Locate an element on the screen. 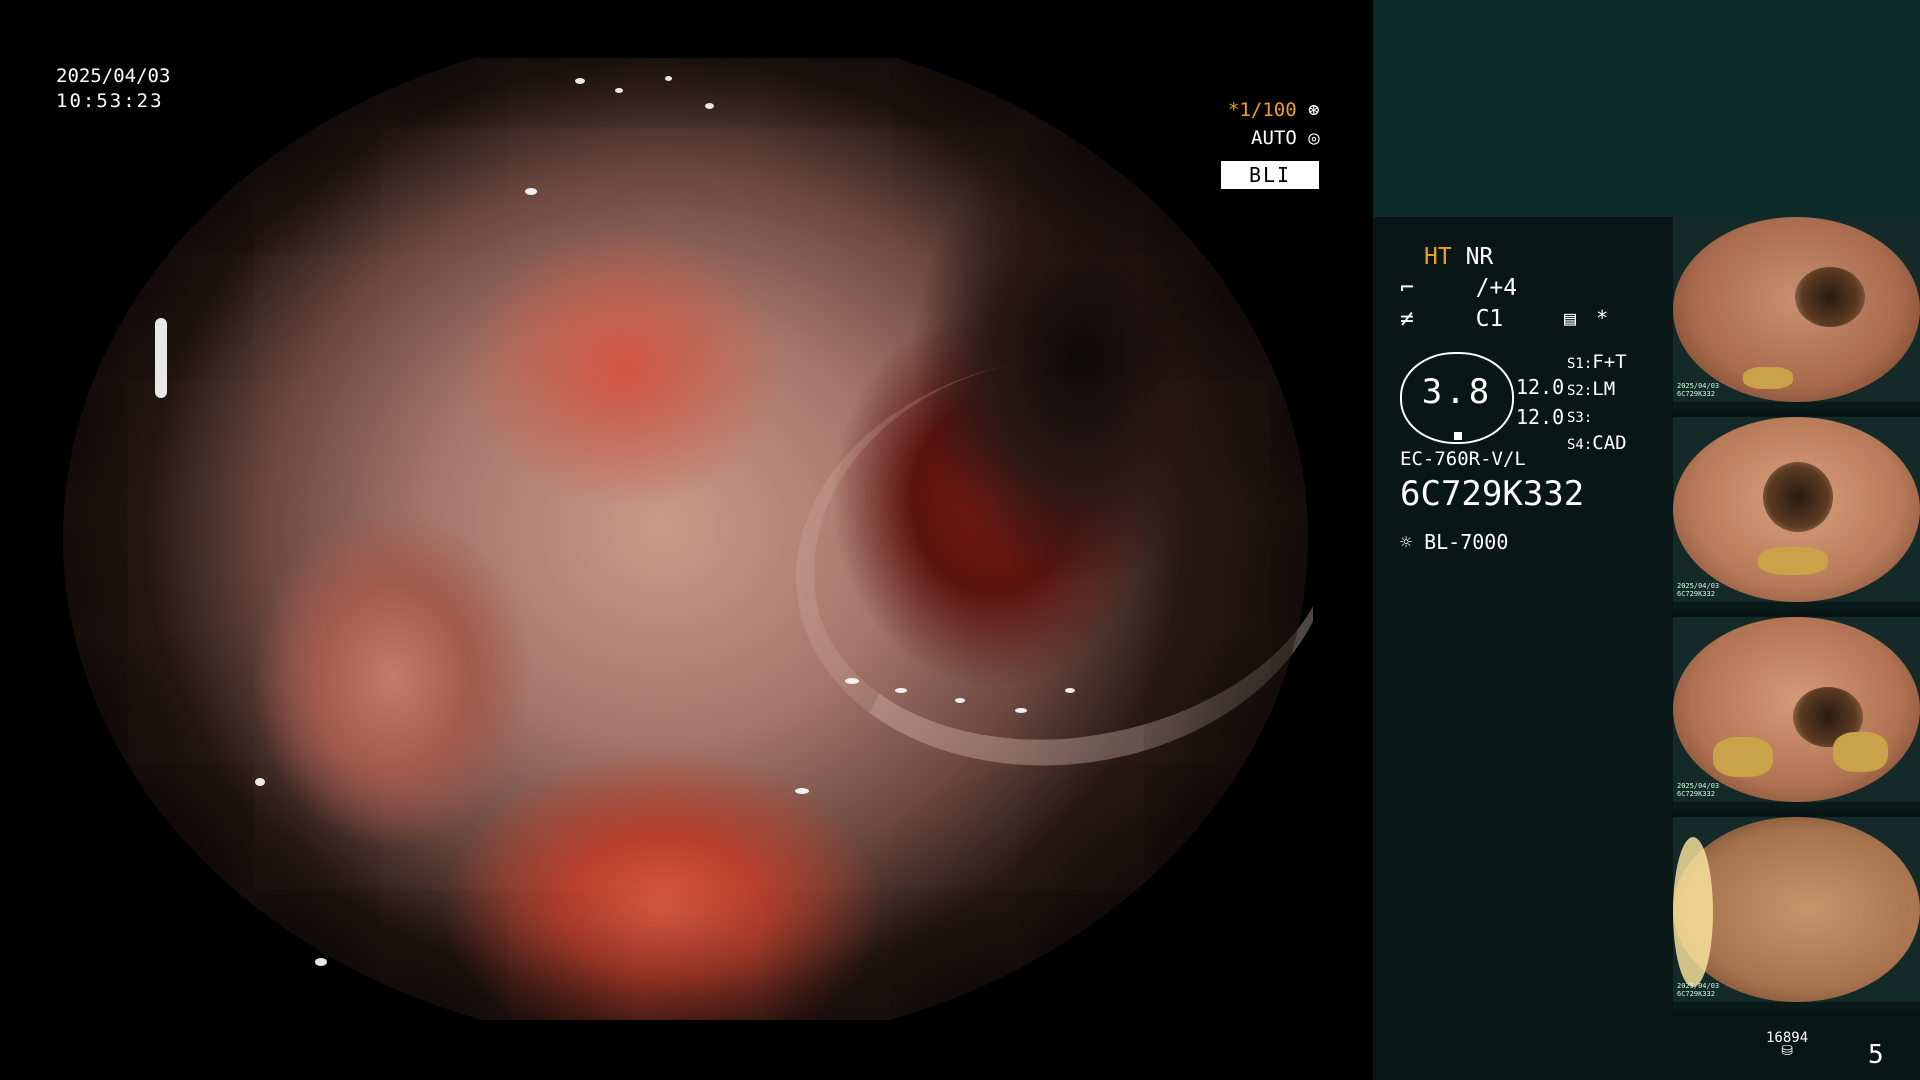 The image size is (1920, 1080). color-icon: ≠ is located at coordinates (1407, 319).